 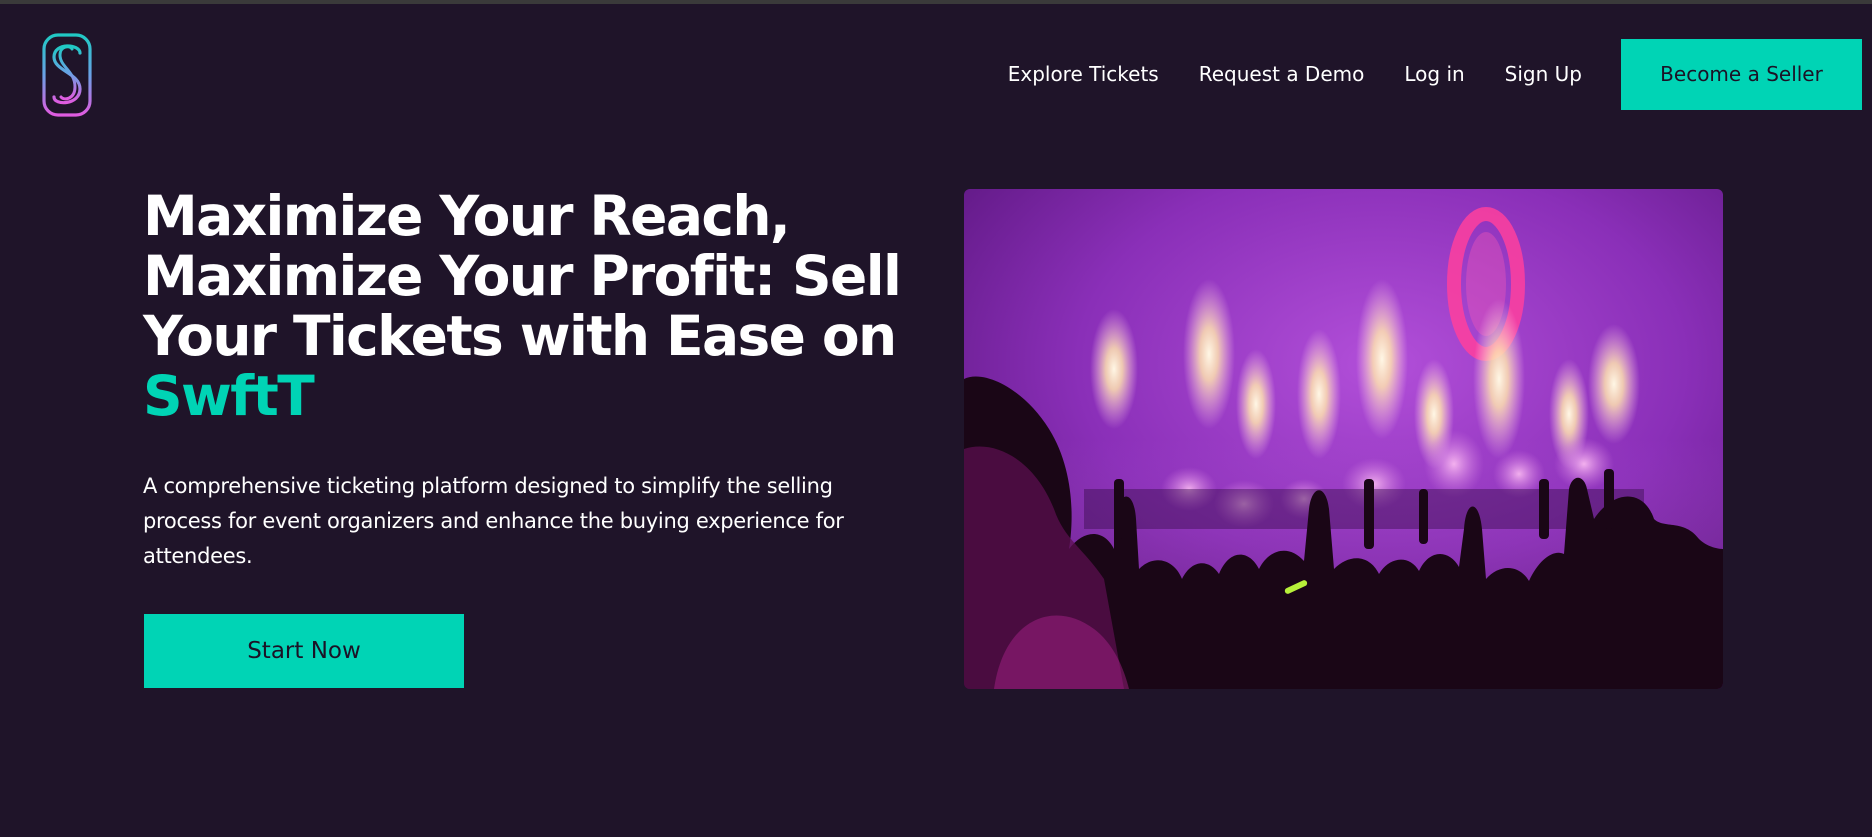 What do you see at coordinates (1543, 74) in the screenshot?
I see `nav-sign-up: Sign Up` at bounding box center [1543, 74].